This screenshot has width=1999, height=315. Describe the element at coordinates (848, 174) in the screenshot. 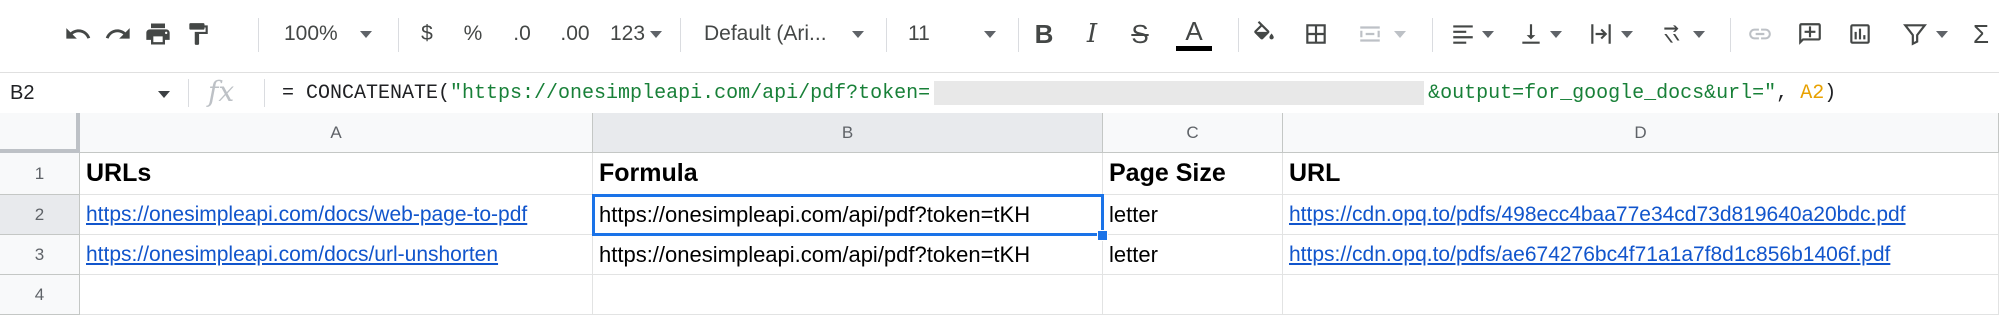

I see `cell-b1: Formula` at that location.